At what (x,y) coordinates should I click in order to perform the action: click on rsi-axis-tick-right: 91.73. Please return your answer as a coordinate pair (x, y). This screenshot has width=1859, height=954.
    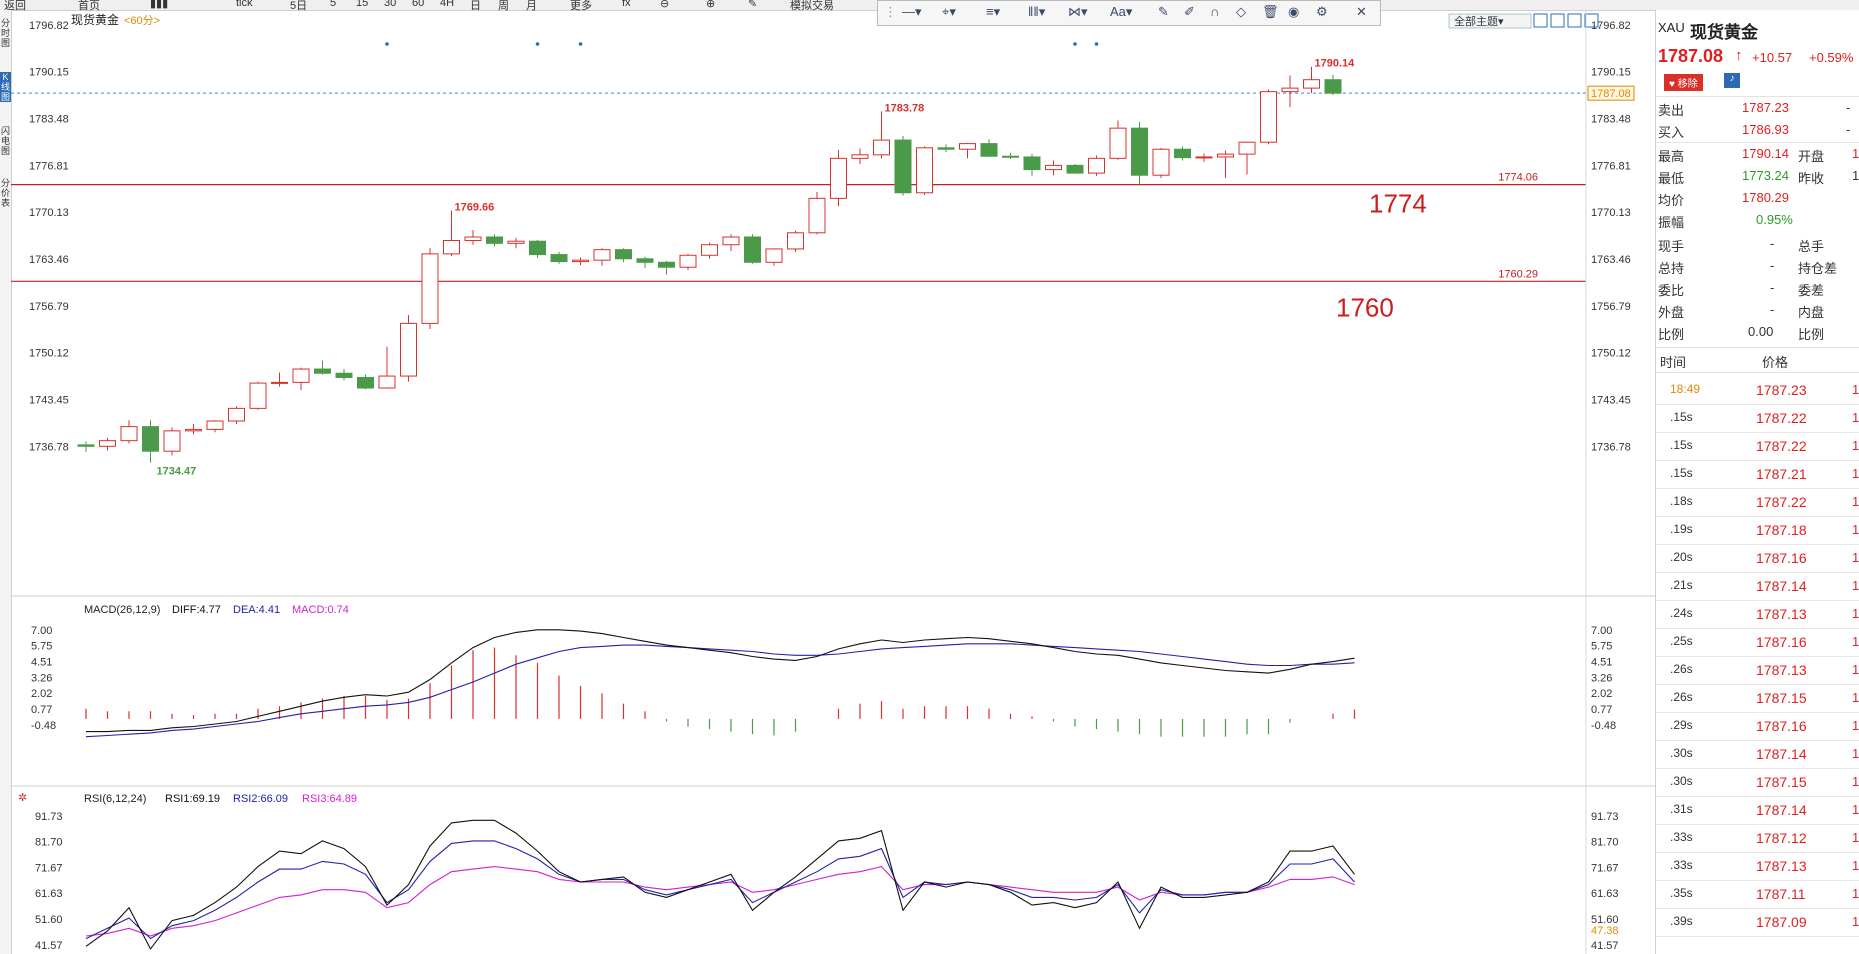
    Looking at the image, I should click on (1605, 817).